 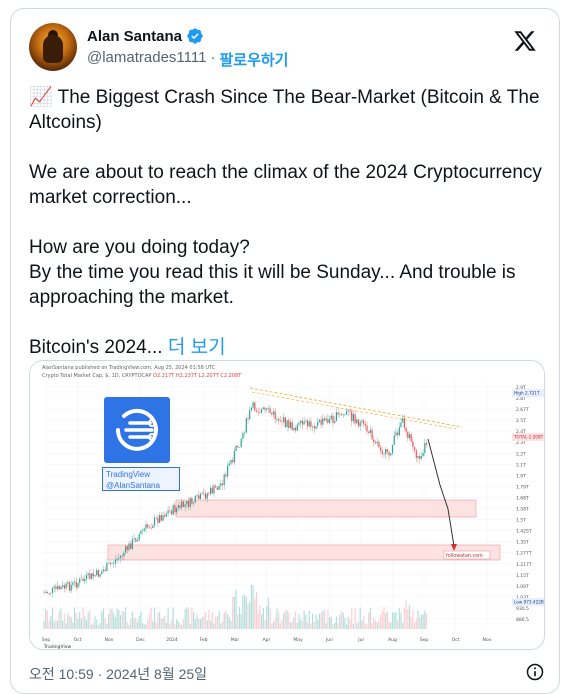 I want to click on x-tick-label: Jul, so click(x=360, y=640).